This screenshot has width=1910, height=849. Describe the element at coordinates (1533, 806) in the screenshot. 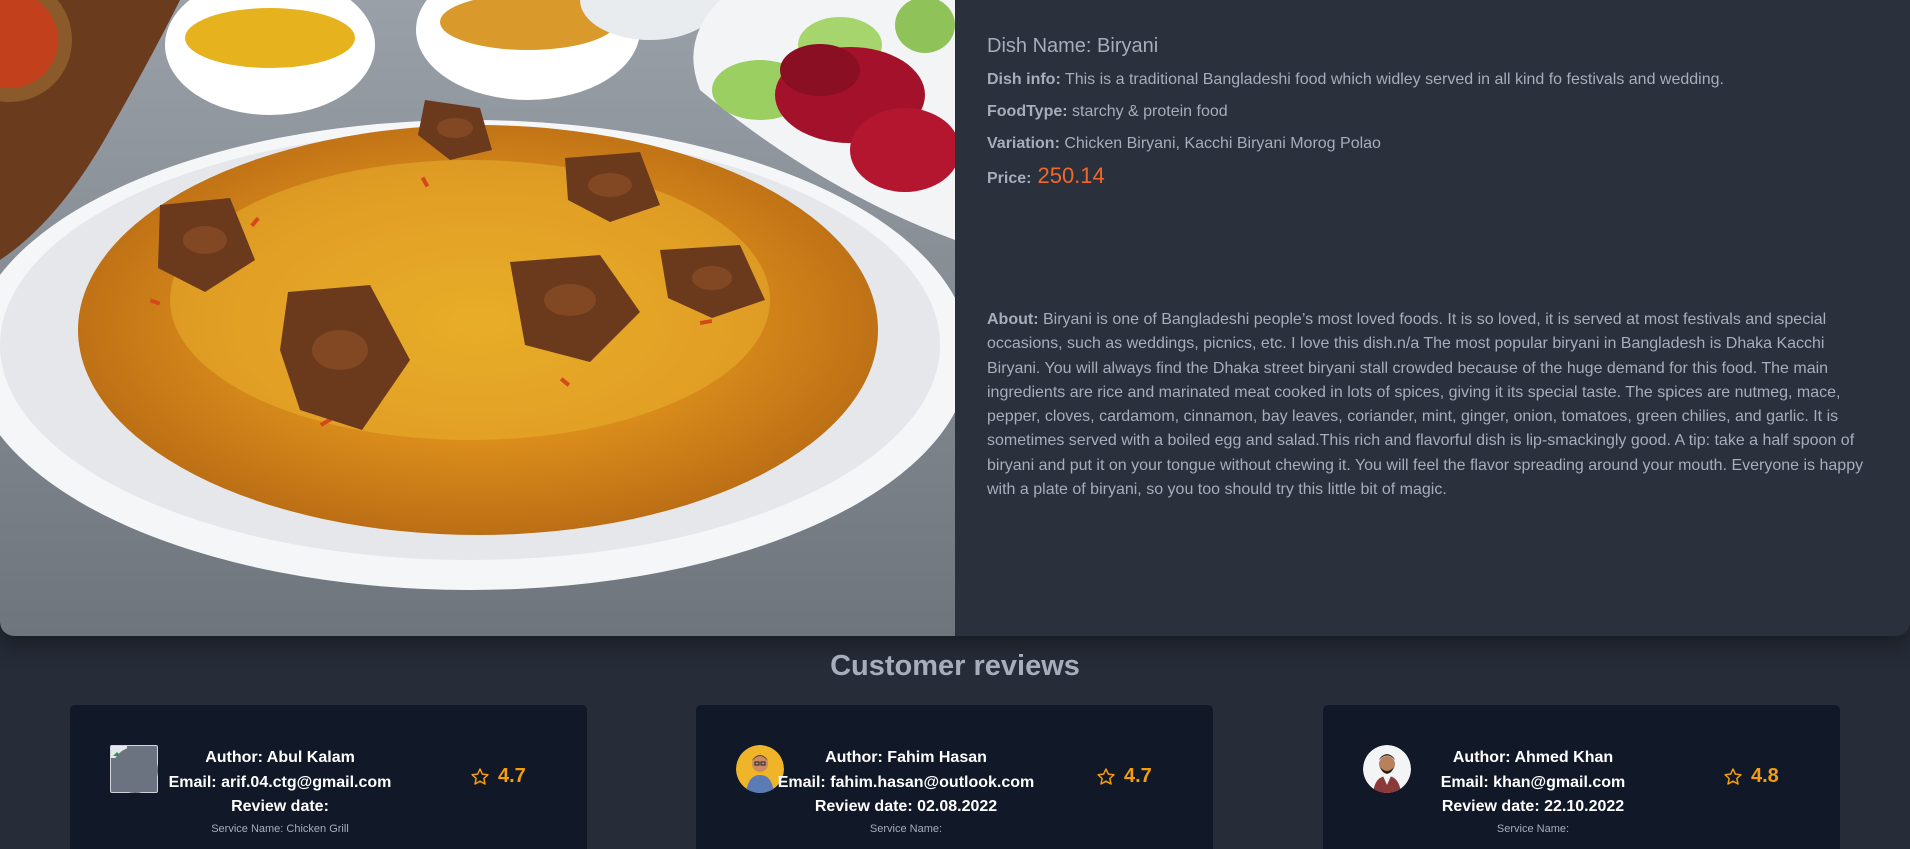

I see `review-date: Review date: 22.10.2022` at that location.